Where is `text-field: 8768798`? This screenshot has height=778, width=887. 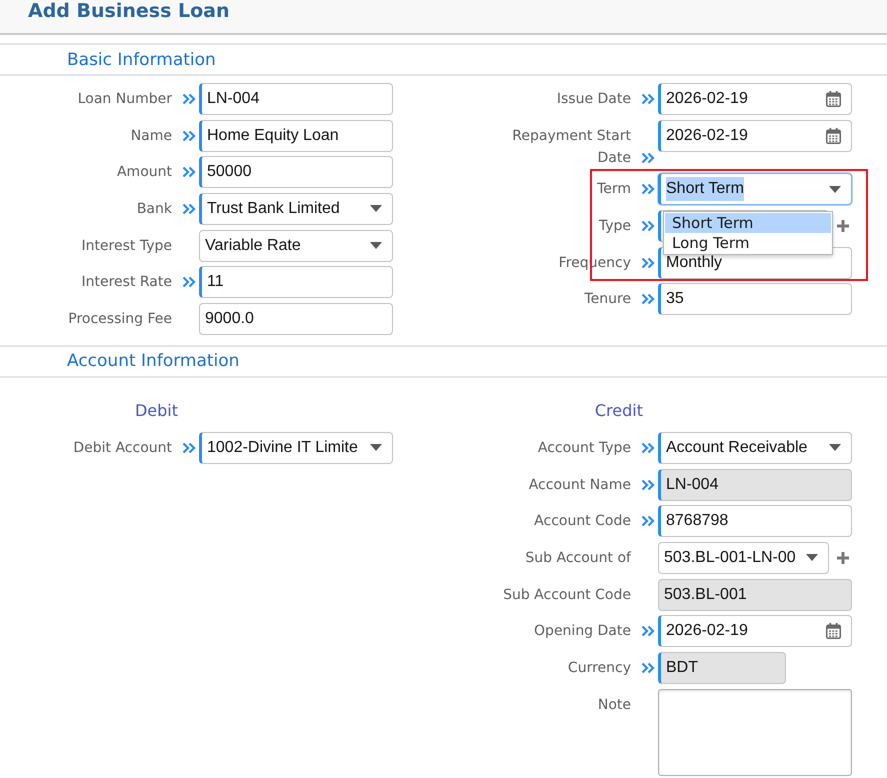 text-field: 8768798 is located at coordinates (755, 521).